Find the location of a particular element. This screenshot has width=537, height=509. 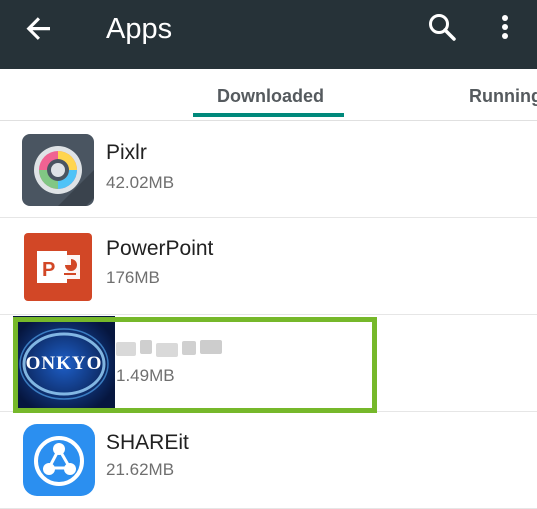

app-size: 176MB is located at coordinates (133, 277).